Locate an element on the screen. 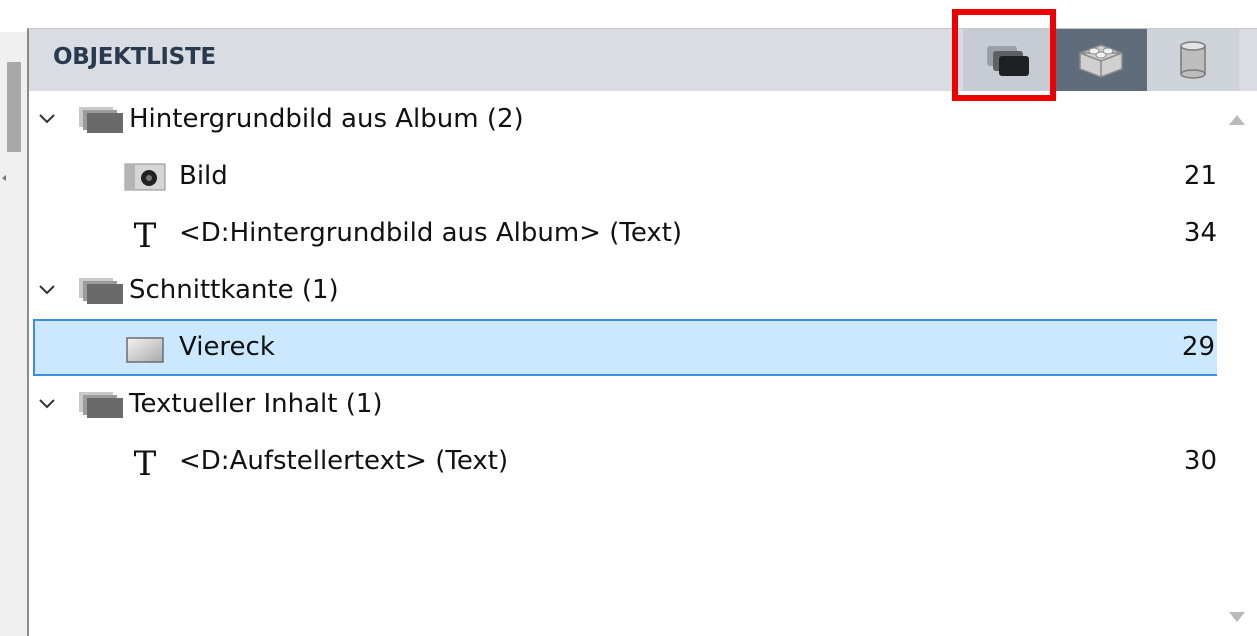  group-label: Schnittkante (1) is located at coordinates (234, 290).